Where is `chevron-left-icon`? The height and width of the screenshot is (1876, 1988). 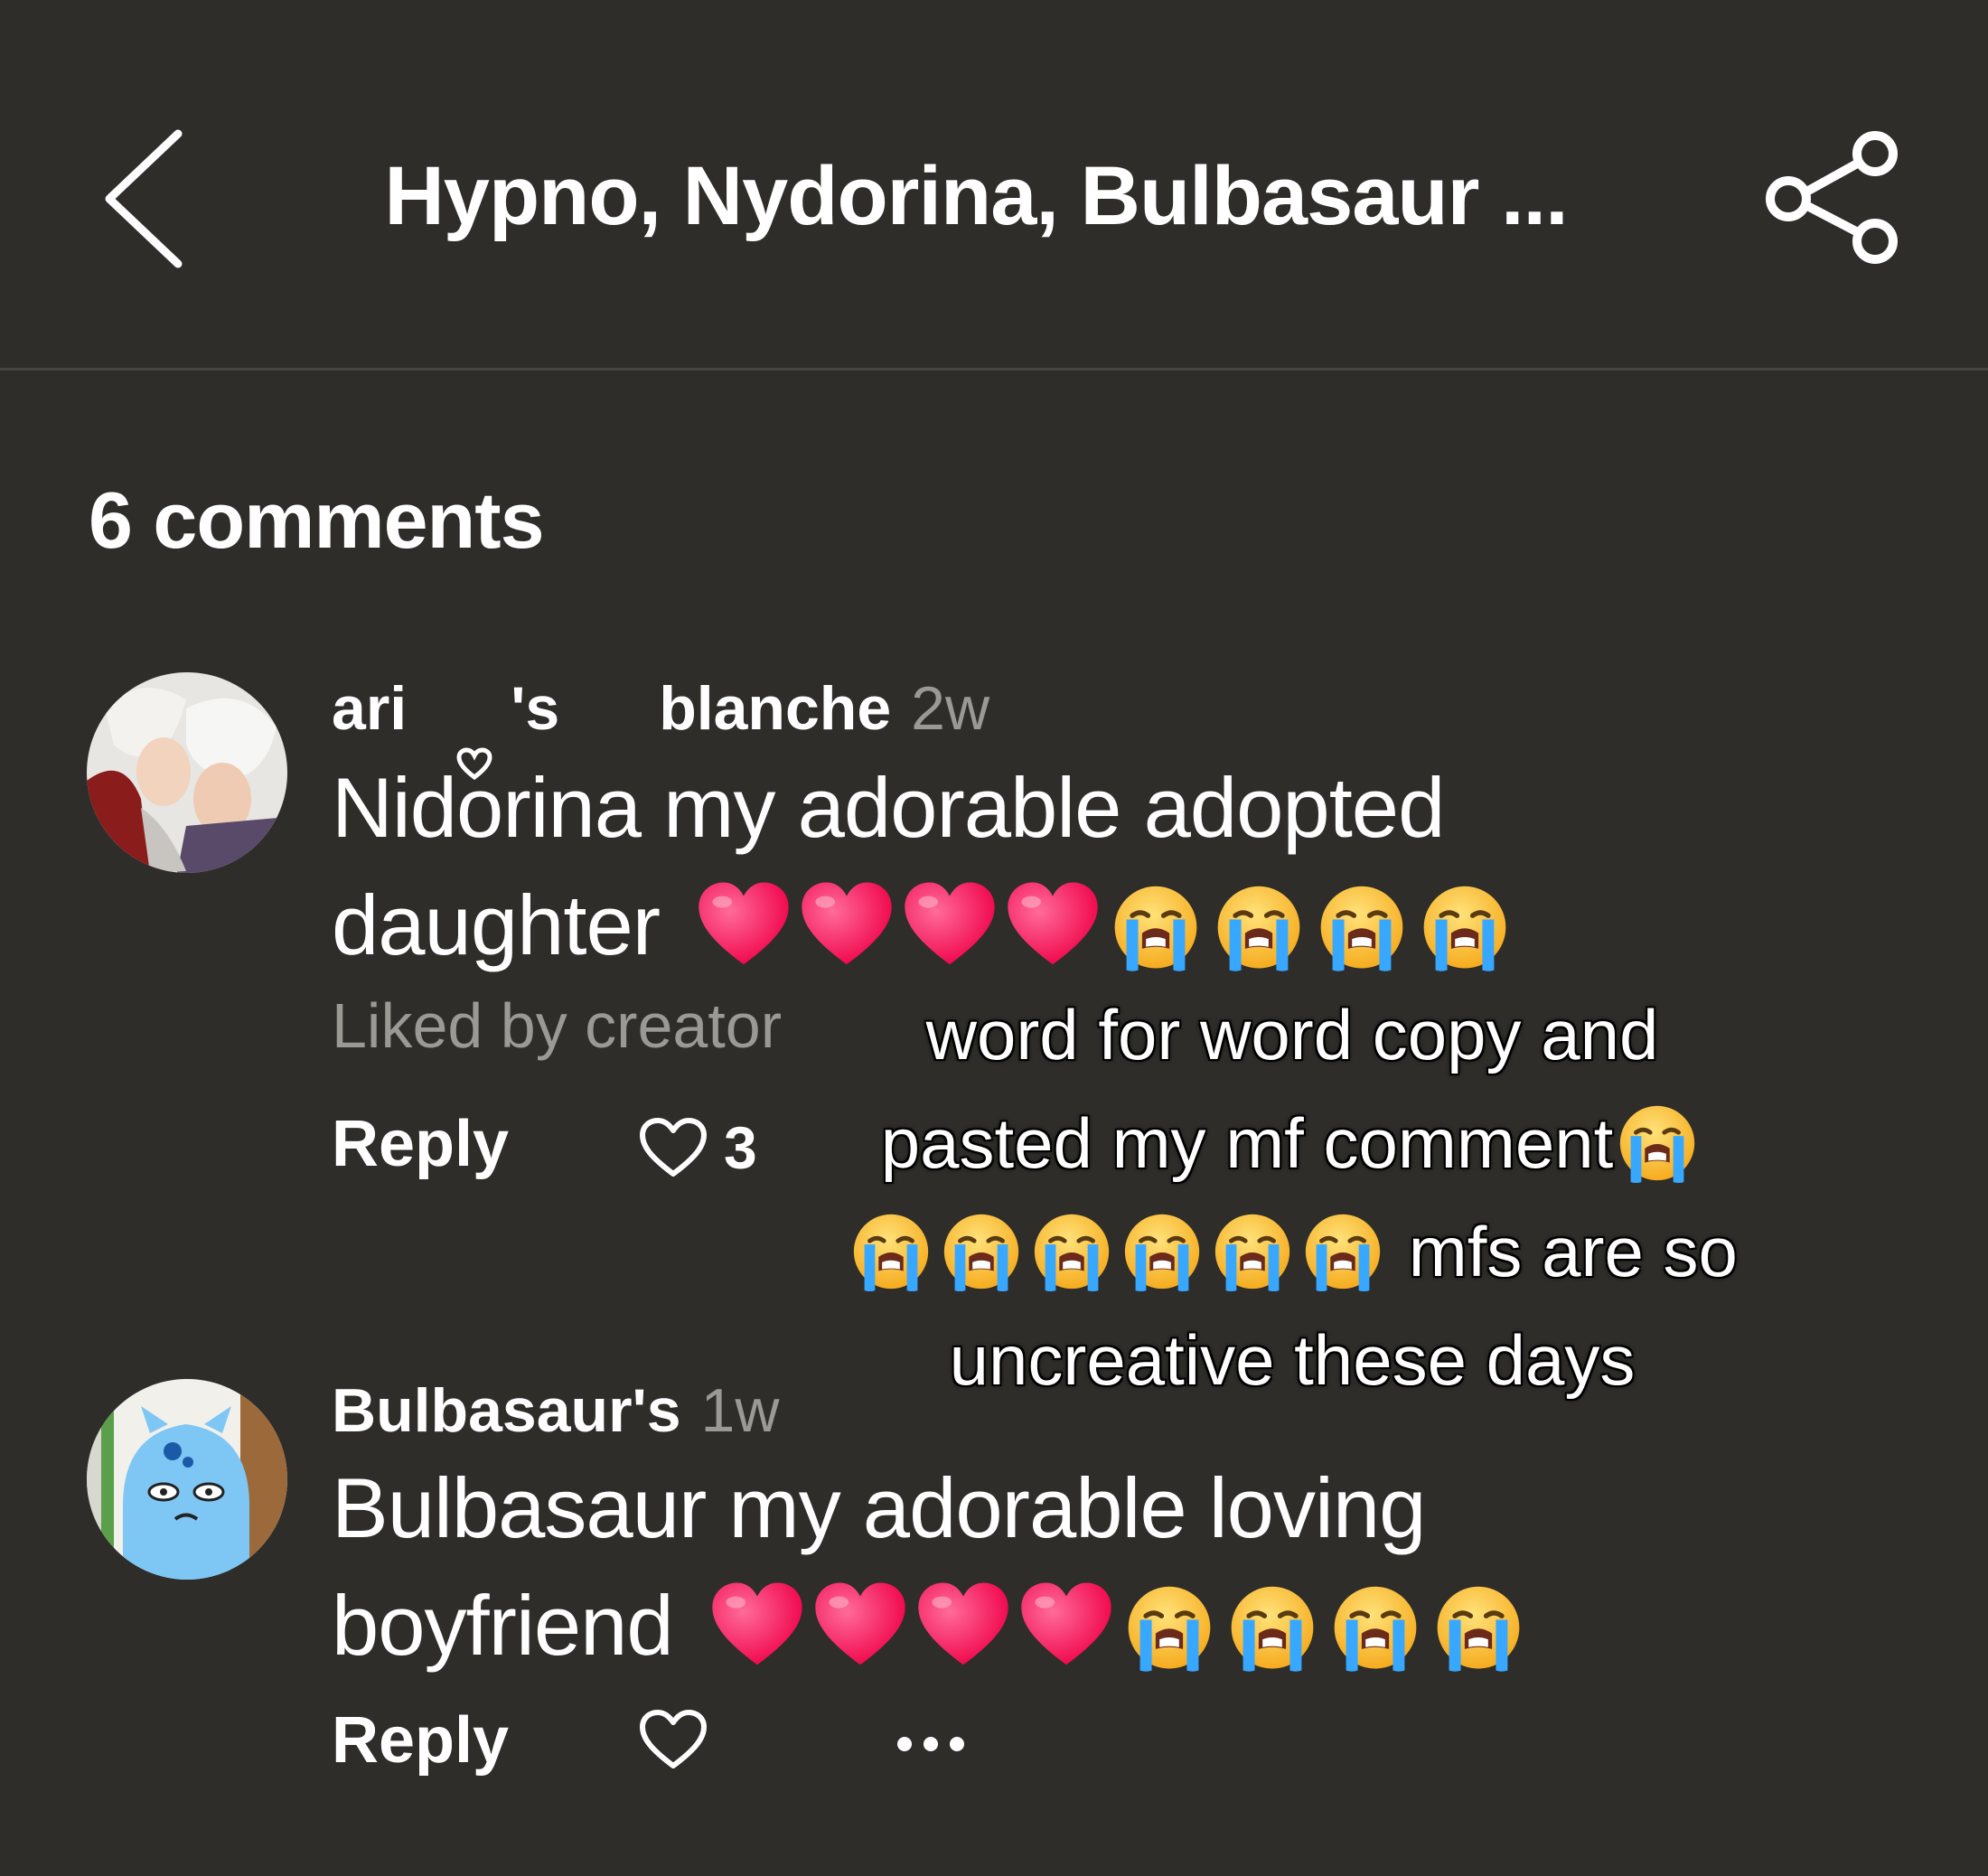 chevron-left-icon is located at coordinates (144, 198).